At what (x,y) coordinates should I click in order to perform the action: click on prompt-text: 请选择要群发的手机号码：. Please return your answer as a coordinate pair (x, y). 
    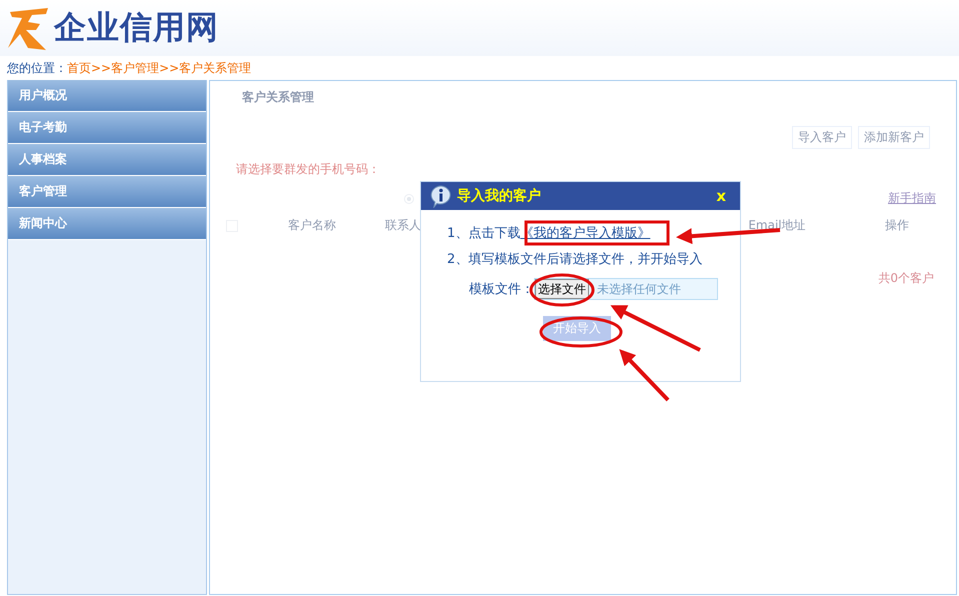
    Looking at the image, I should click on (308, 169).